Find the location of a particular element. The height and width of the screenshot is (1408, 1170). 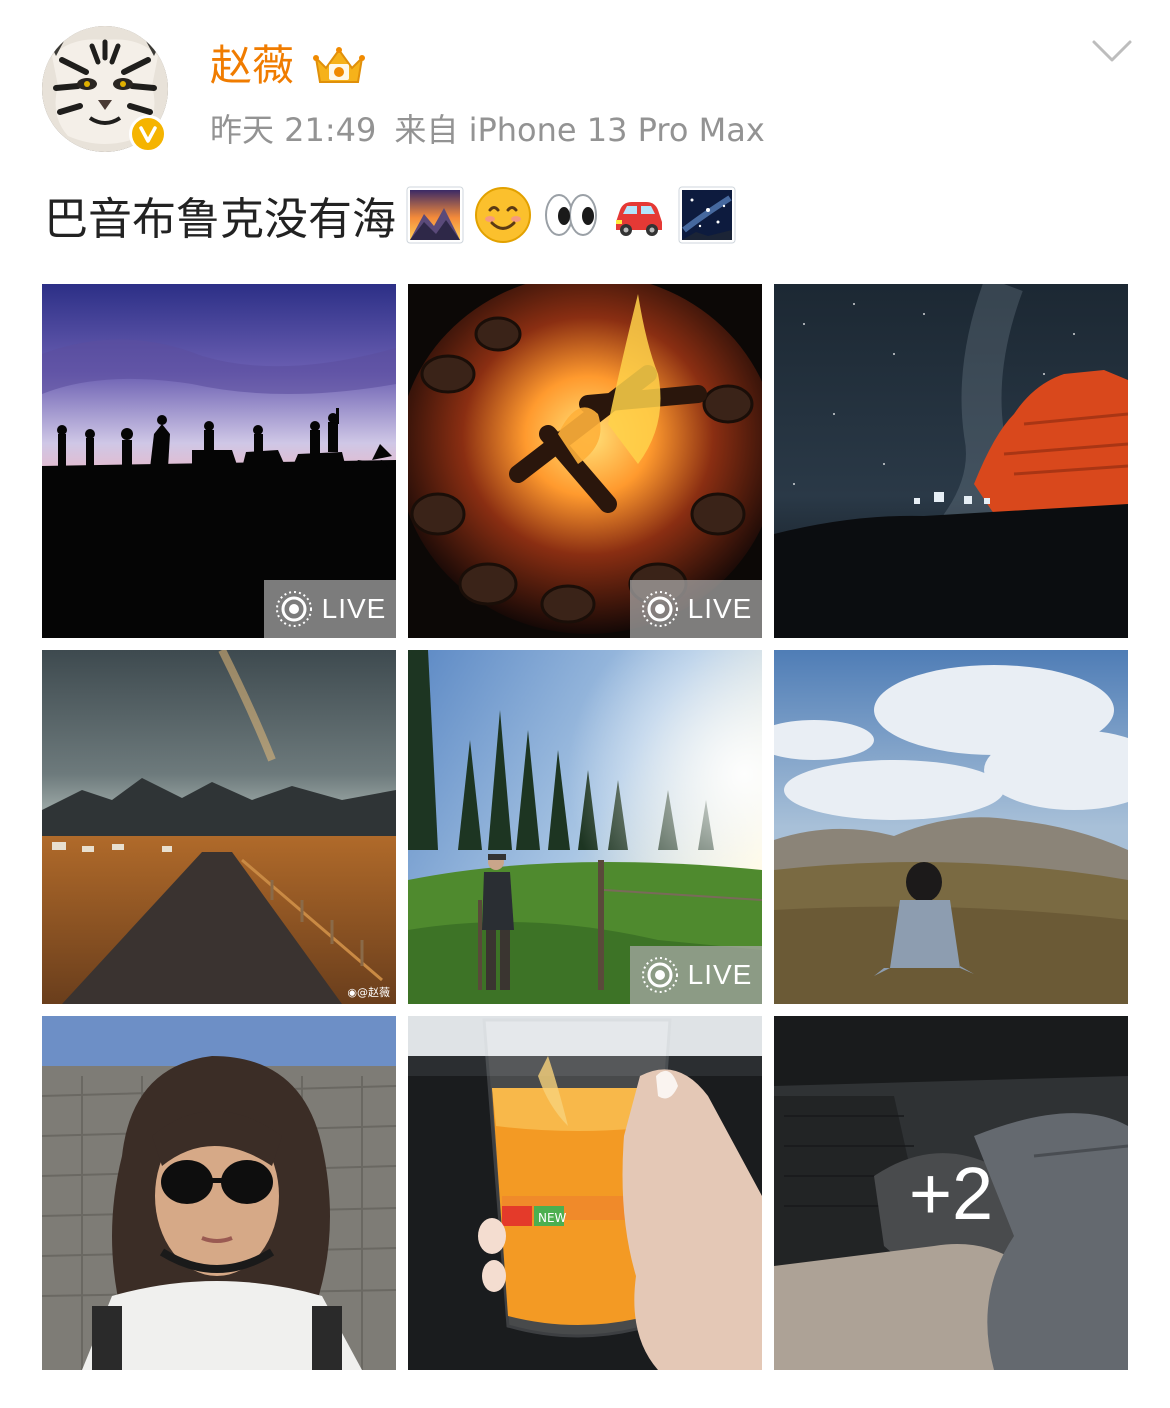

photo-selfie-sunglasses is located at coordinates (219, 1193).